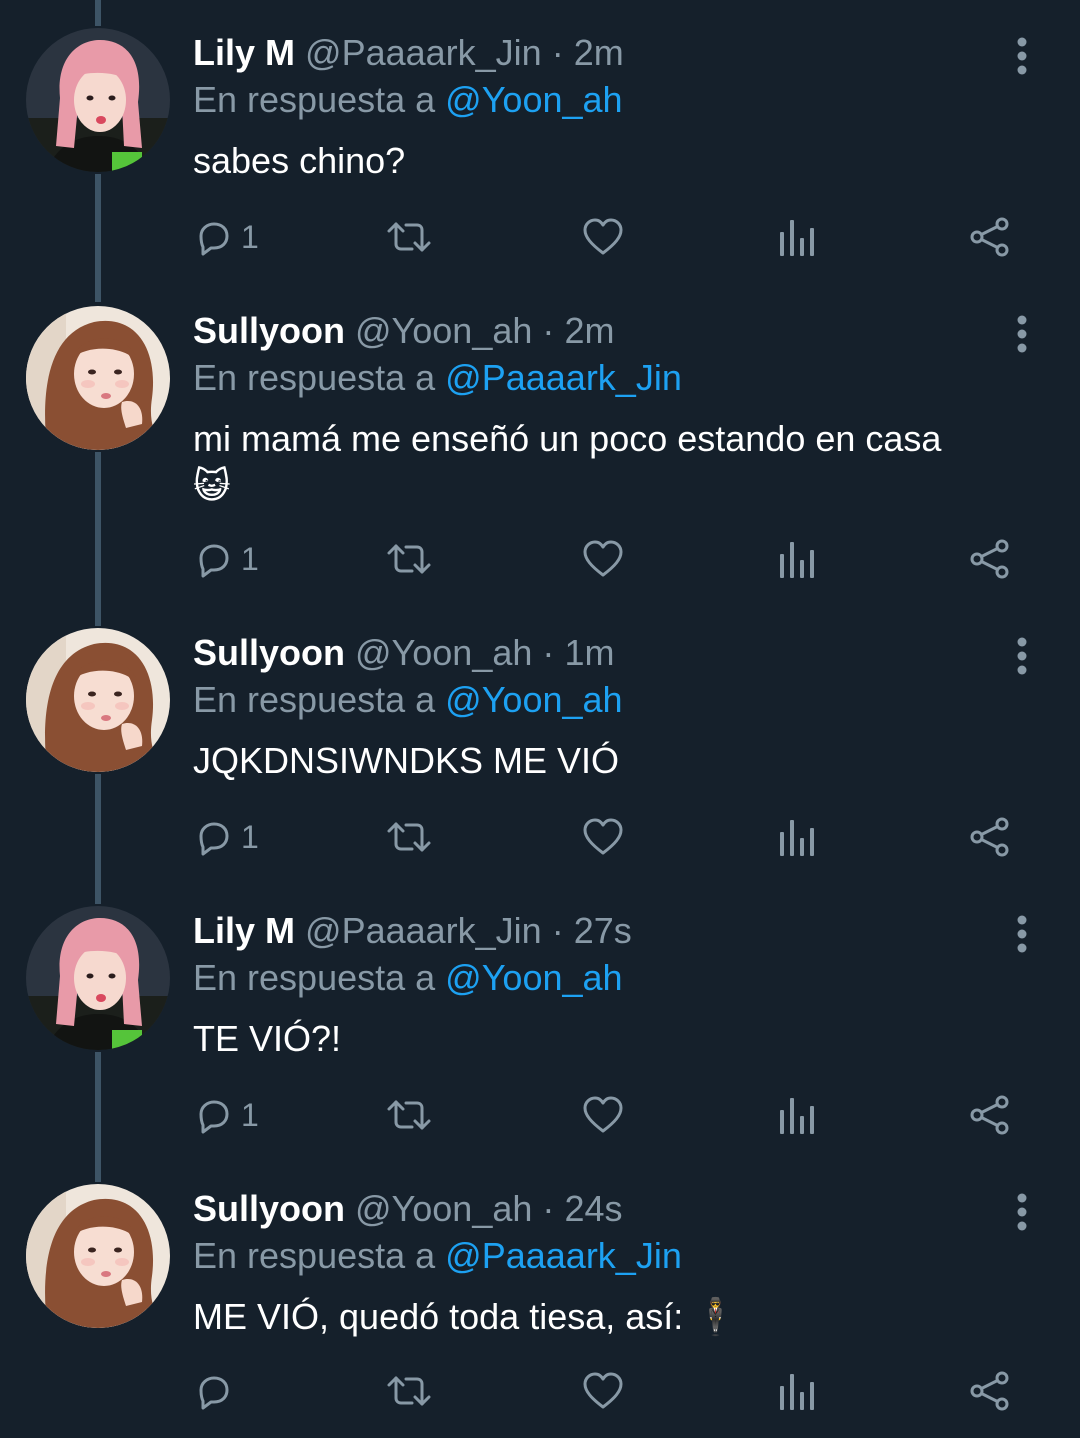 The height and width of the screenshot is (1438, 1080). What do you see at coordinates (299, 160) in the screenshot?
I see `tweet-text: sabes chino?` at bounding box center [299, 160].